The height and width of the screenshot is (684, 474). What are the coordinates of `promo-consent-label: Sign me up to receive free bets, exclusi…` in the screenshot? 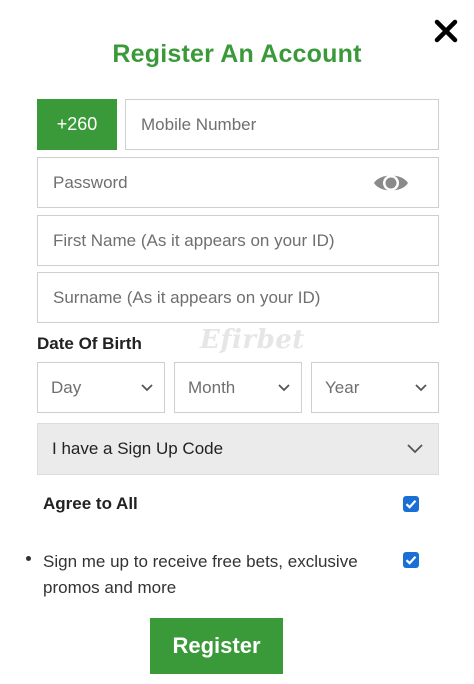 It's located at (200, 574).